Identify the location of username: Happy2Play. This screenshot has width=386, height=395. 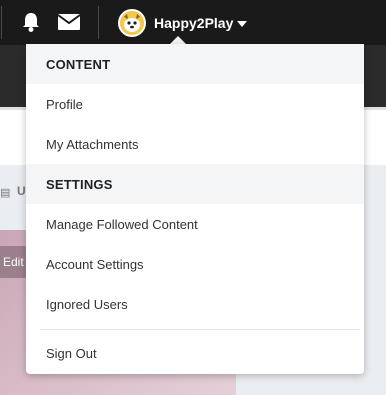
(194, 23).